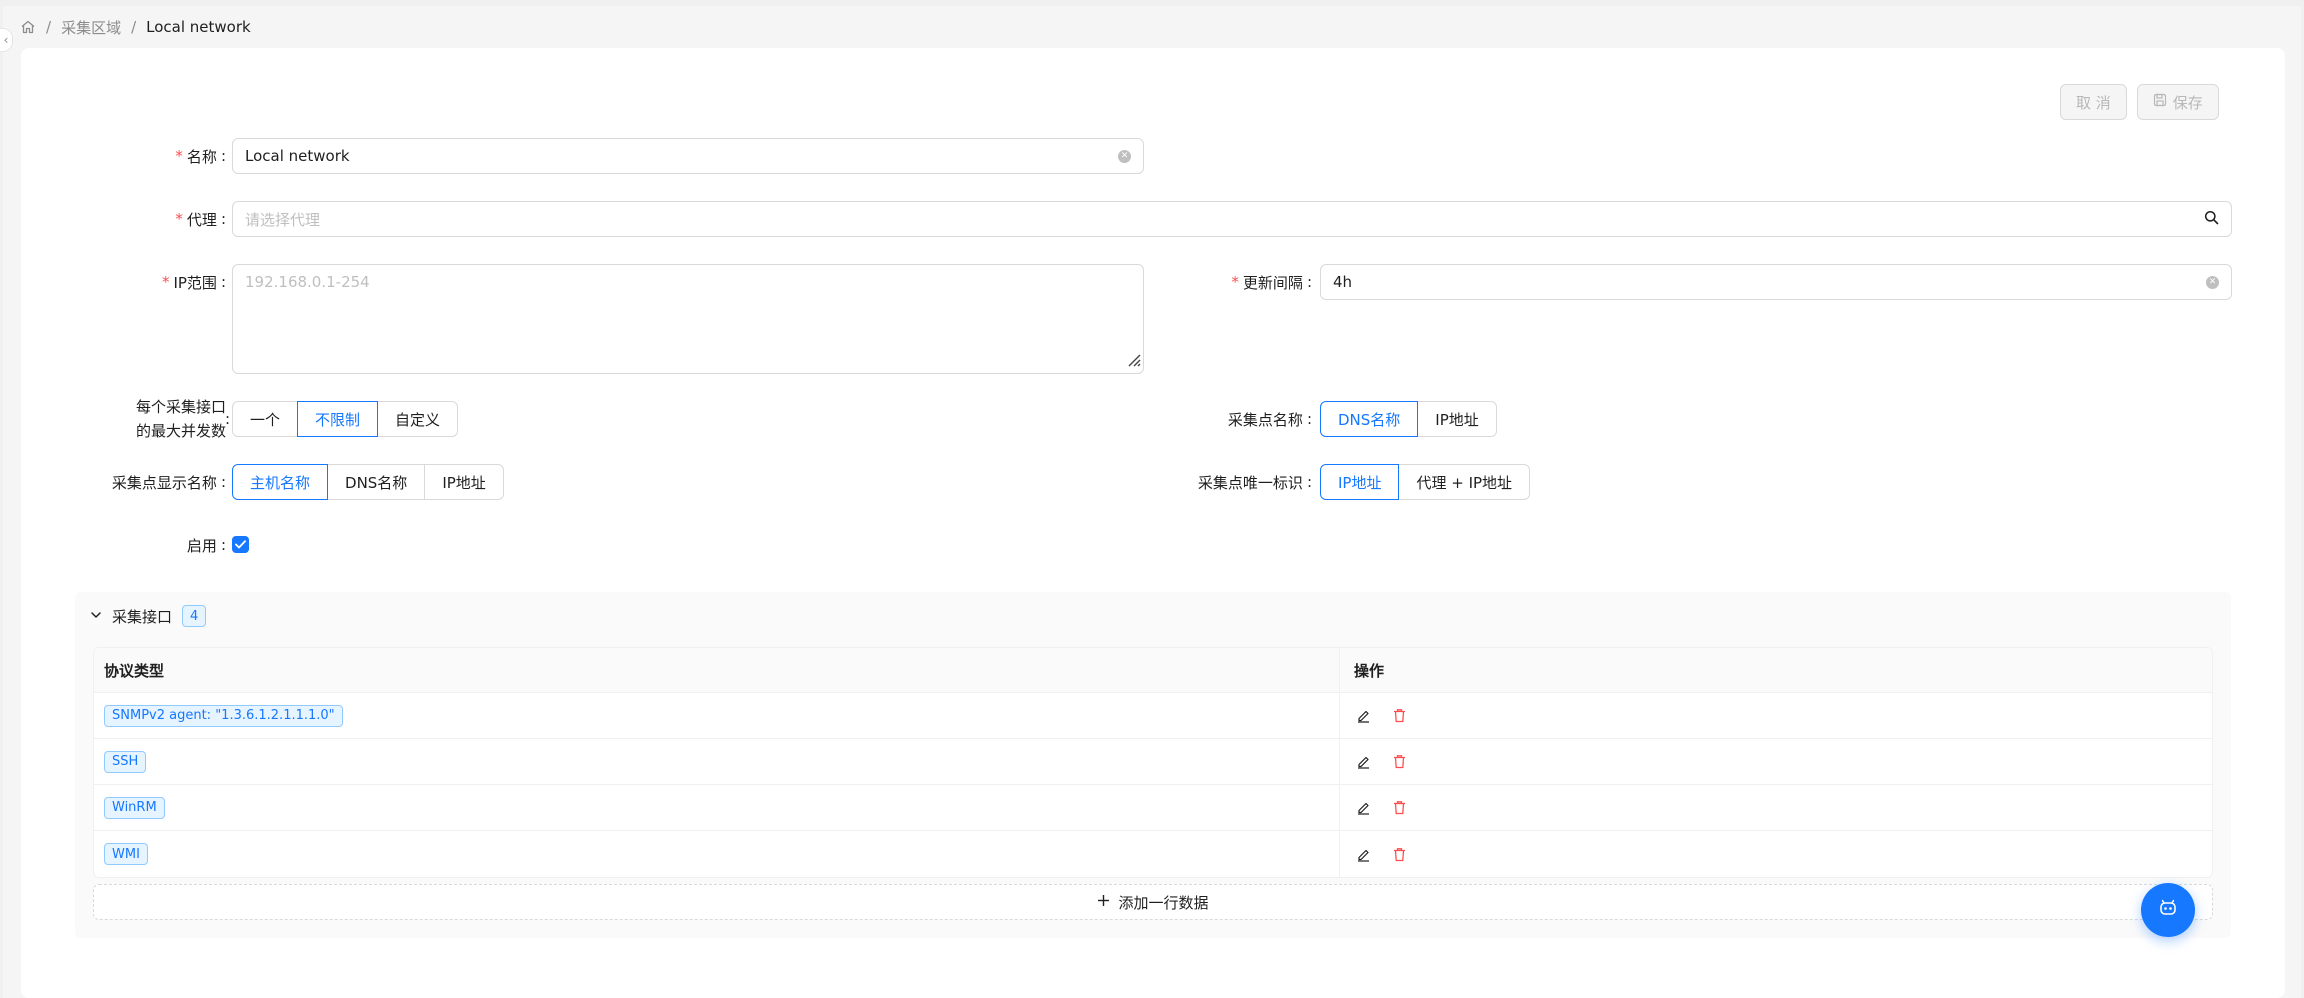 The width and height of the screenshot is (2304, 998). I want to click on robot-icon, so click(2168, 910).